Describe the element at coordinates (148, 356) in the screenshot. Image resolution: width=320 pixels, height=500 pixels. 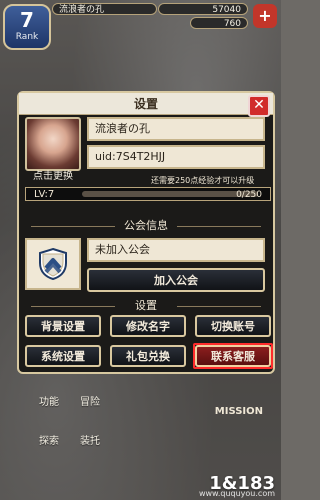
I see `gift-code-button: 礼包兑换` at that location.